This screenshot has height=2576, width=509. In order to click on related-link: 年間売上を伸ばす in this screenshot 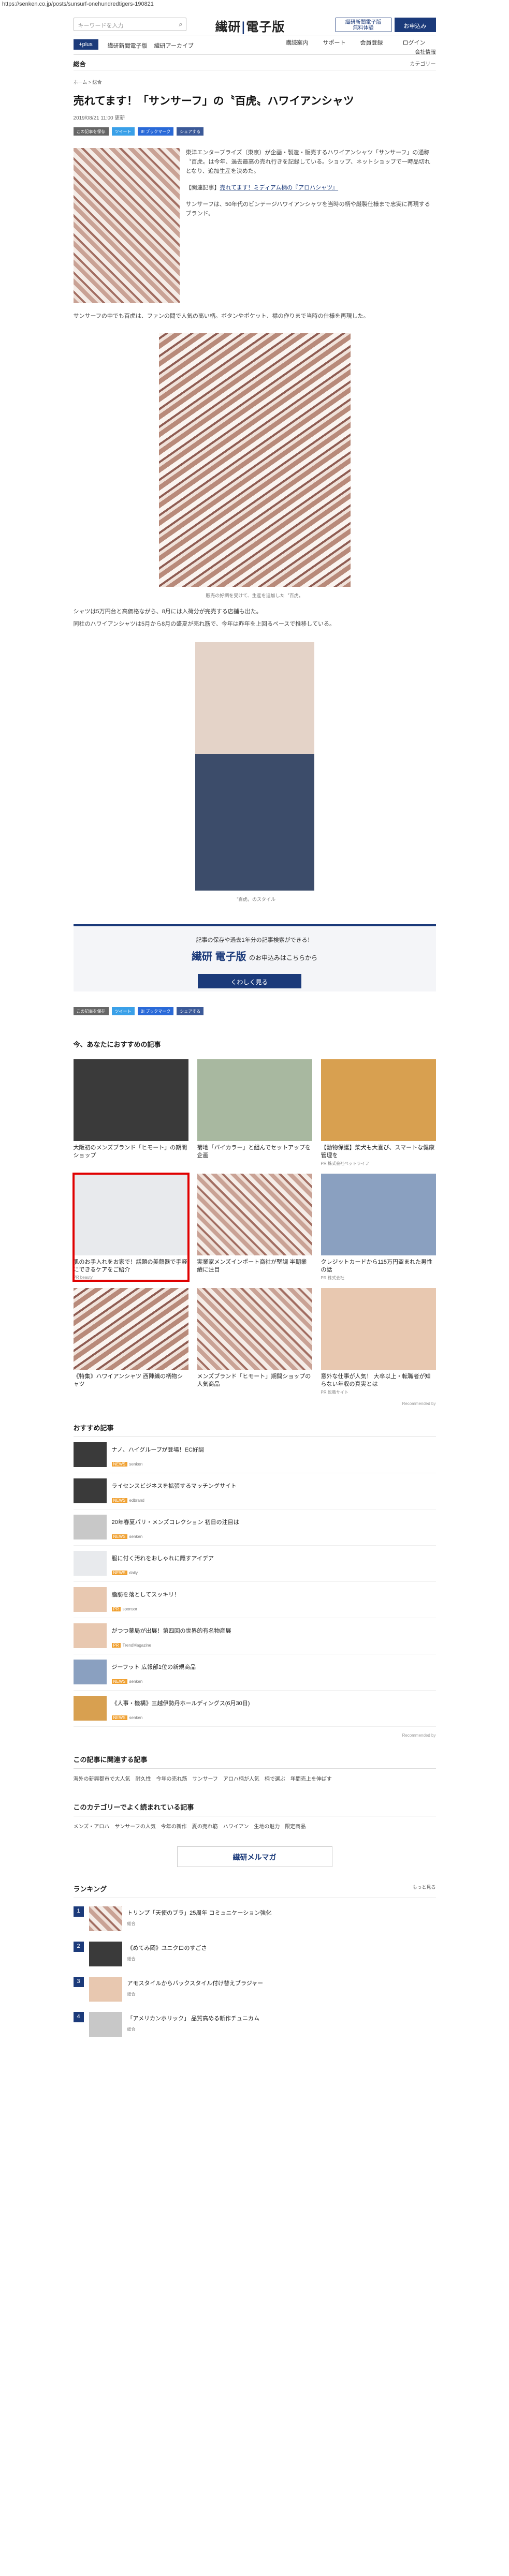, I will do `click(311, 1779)`.